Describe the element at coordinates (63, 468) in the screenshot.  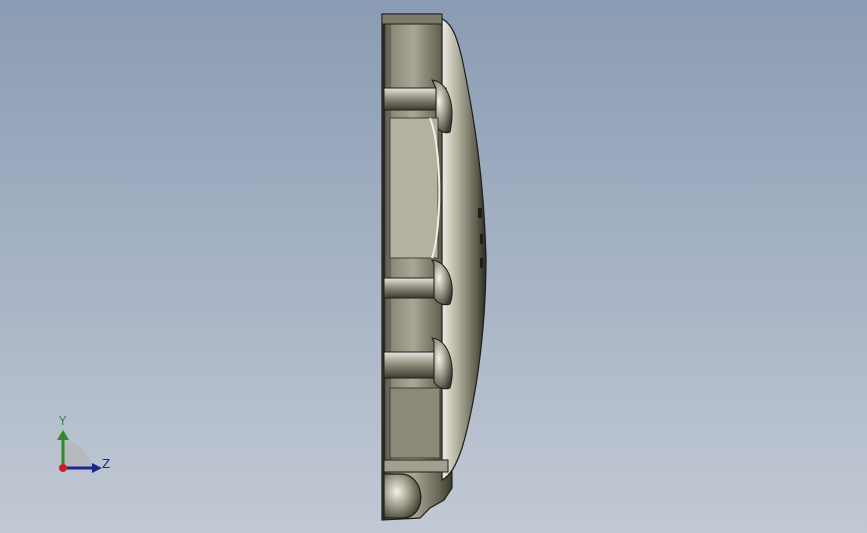
I see `x-axis-dot` at that location.